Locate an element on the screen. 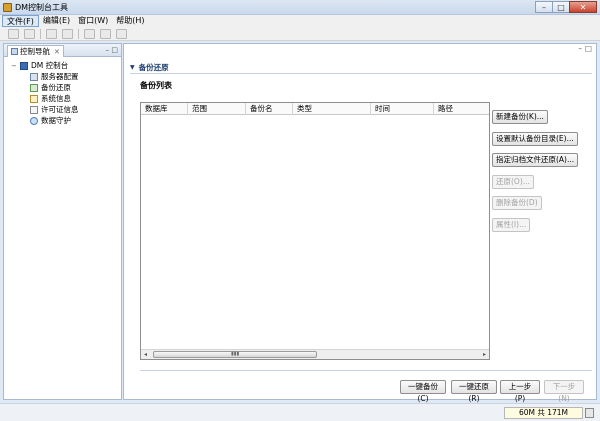  redo-icon is located at coordinates (67, 33).